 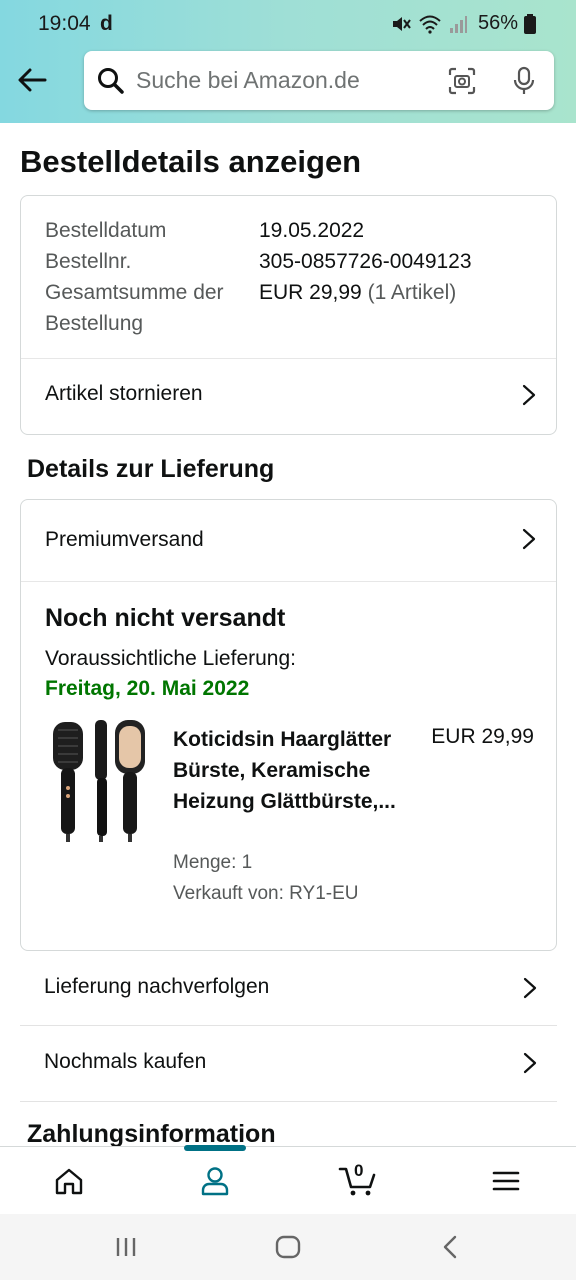 I want to click on track-delivery-label: Lieferung nachverfolgen, so click(x=157, y=986).